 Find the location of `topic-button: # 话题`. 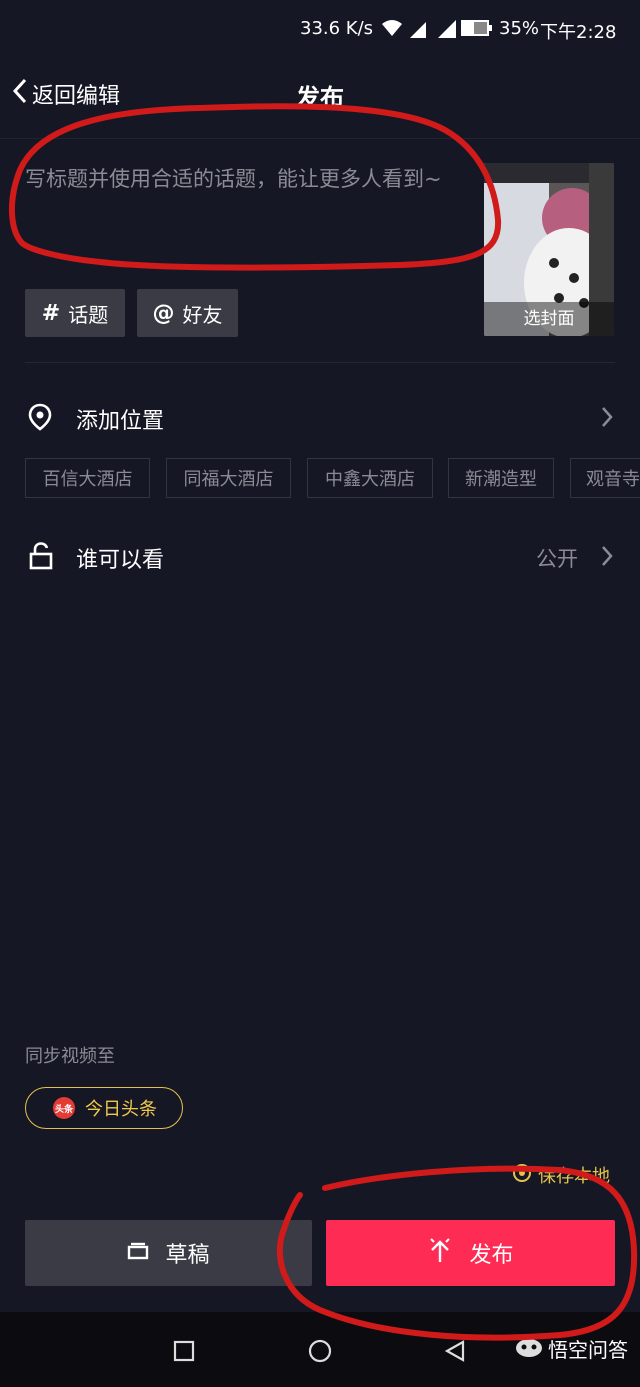

topic-button: # 话题 is located at coordinates (75, 313).